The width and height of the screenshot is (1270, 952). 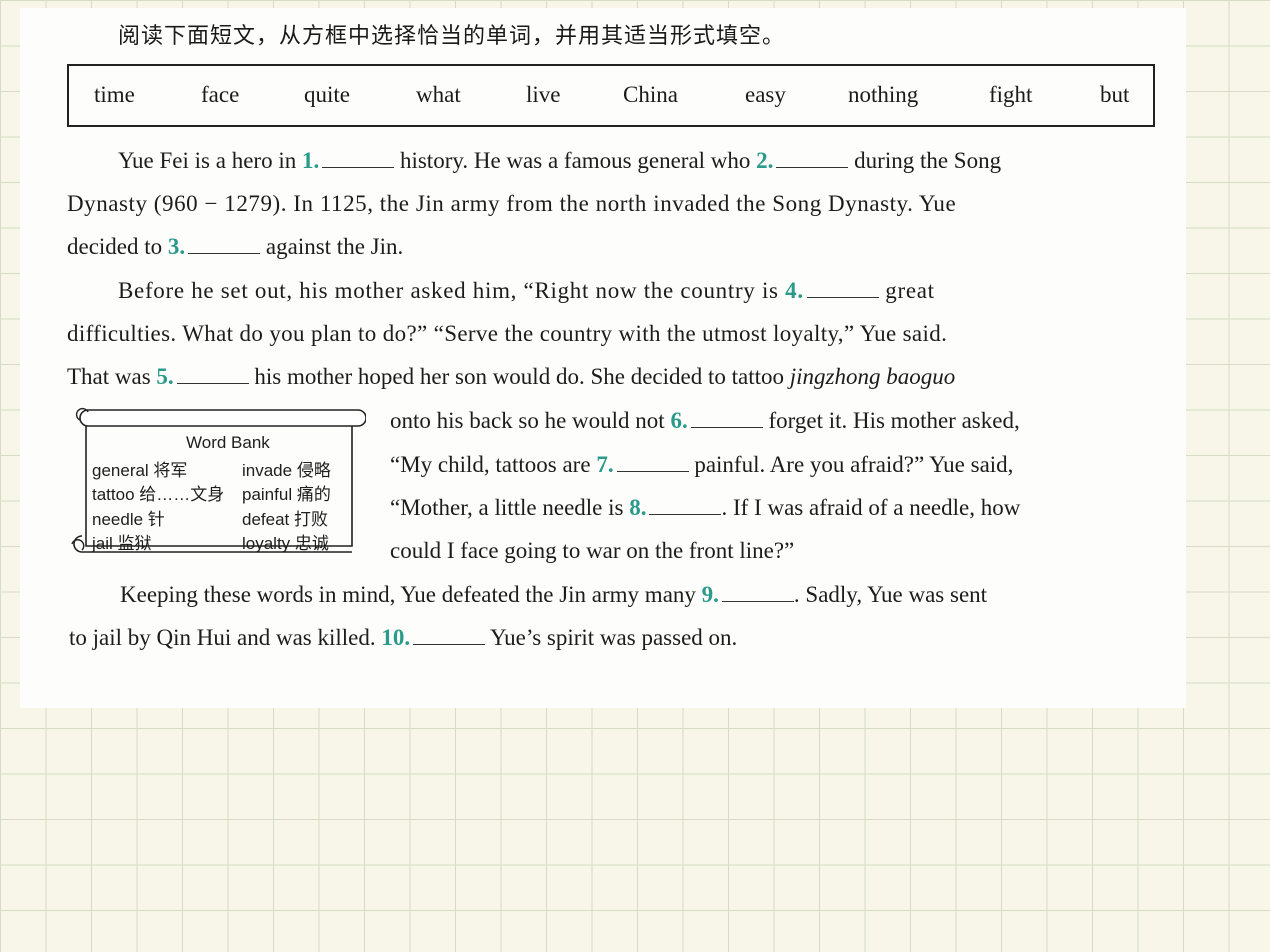 What do you see at coordinates (396, 637) in the screenshot?
I see `blank-number: 10.` at bounding box center [396, 637].